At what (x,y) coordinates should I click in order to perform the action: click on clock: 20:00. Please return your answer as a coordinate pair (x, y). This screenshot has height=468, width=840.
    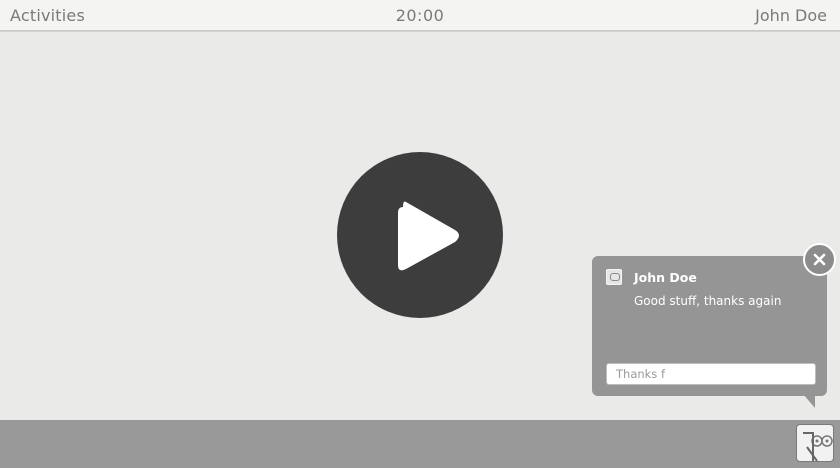
    Looking at the image, I should click on (420, 15).